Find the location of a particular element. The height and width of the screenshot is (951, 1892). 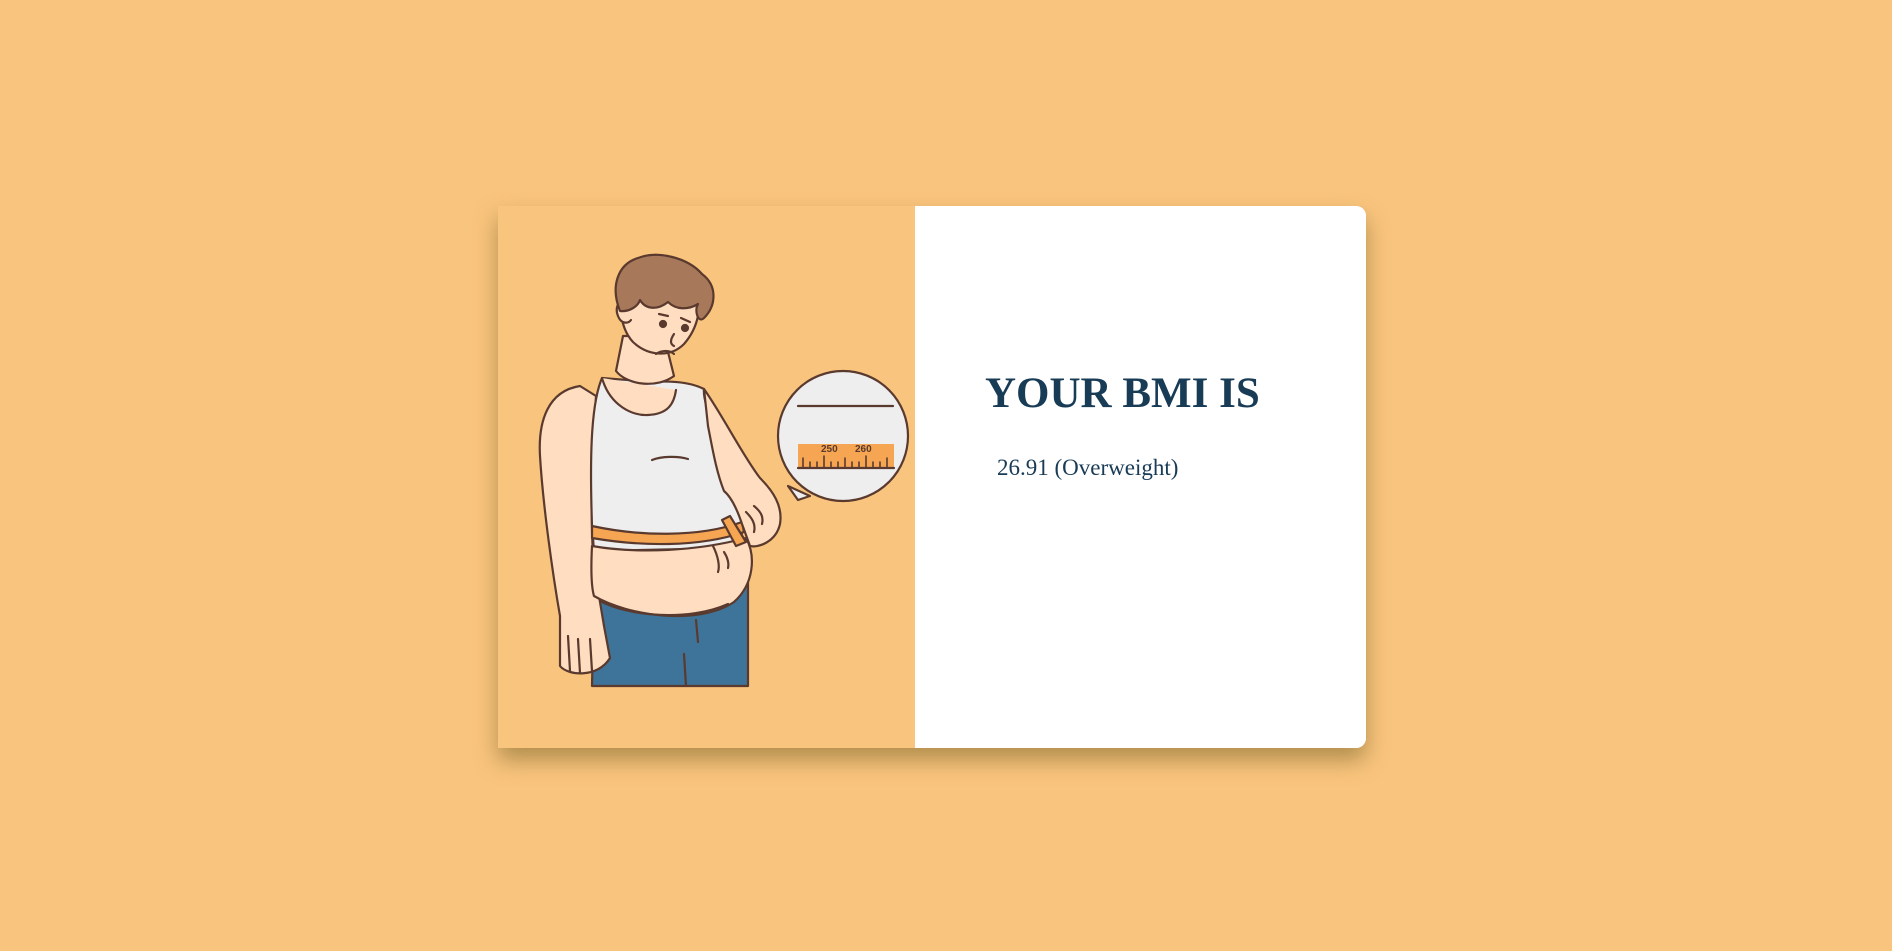

tape-label-250: 250 is located at coordinates (829, 449).